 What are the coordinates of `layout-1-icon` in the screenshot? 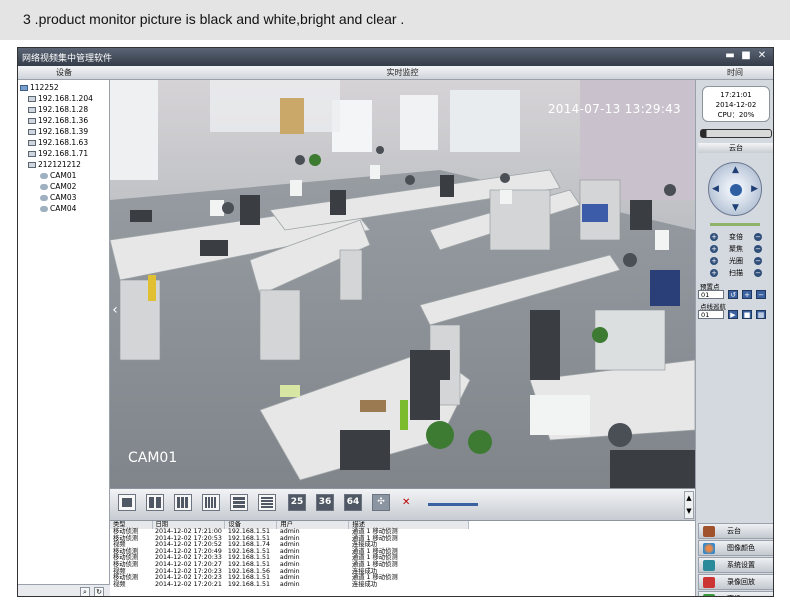 It's located at (127, 502).